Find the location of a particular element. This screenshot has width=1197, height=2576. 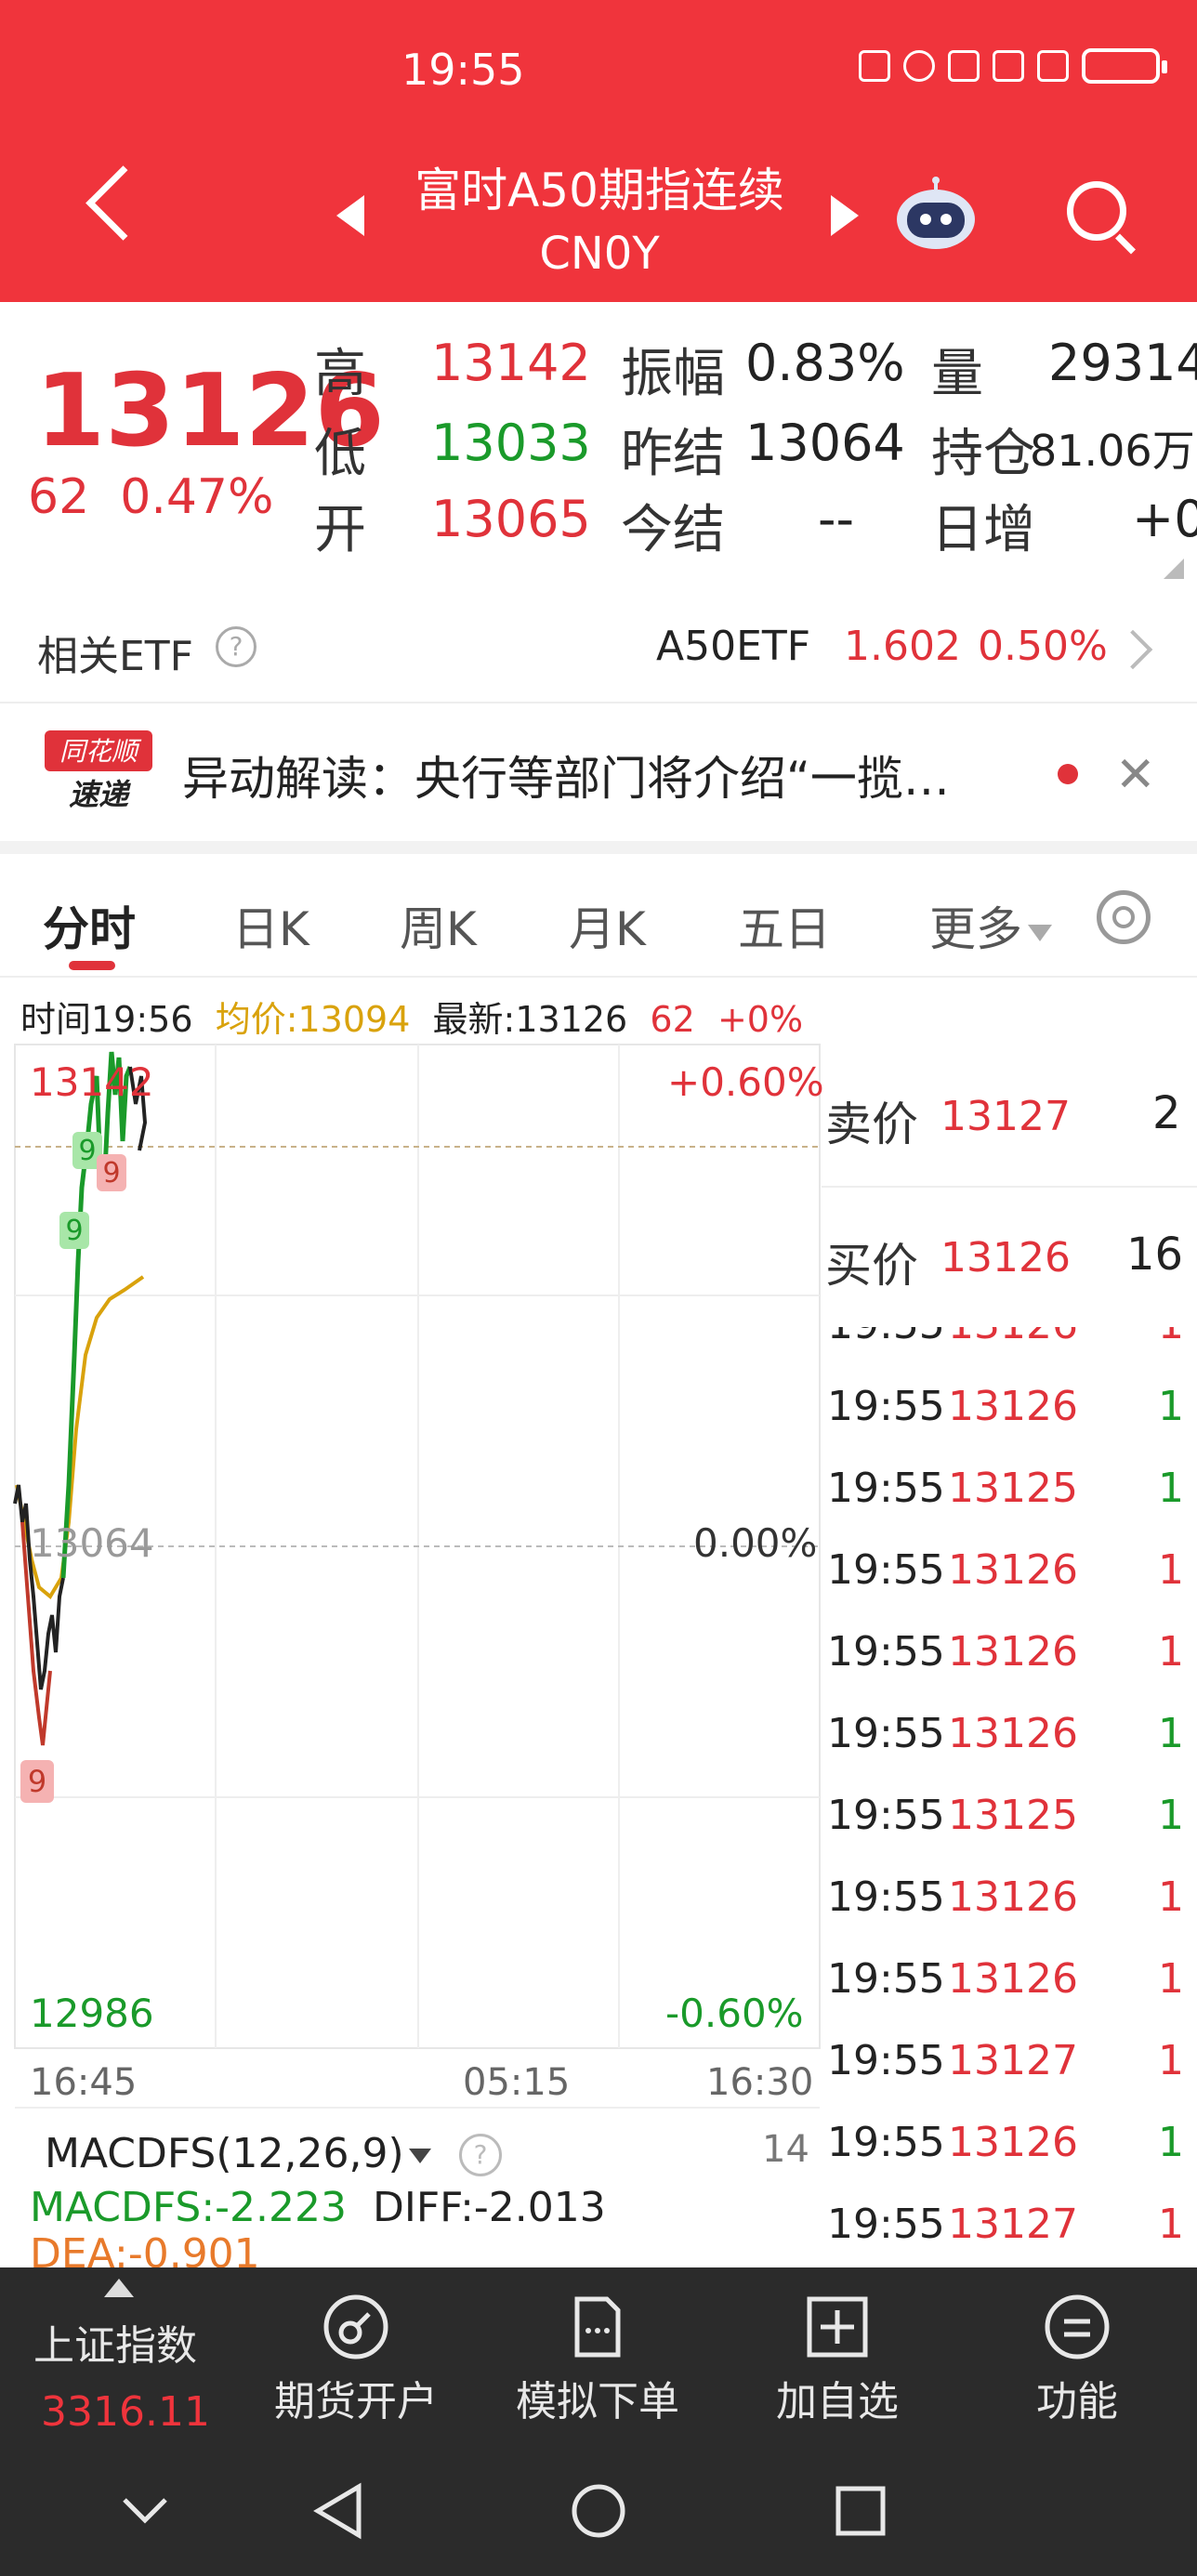

amplitude-label: 振幅 is located at coordinates (673, 374).